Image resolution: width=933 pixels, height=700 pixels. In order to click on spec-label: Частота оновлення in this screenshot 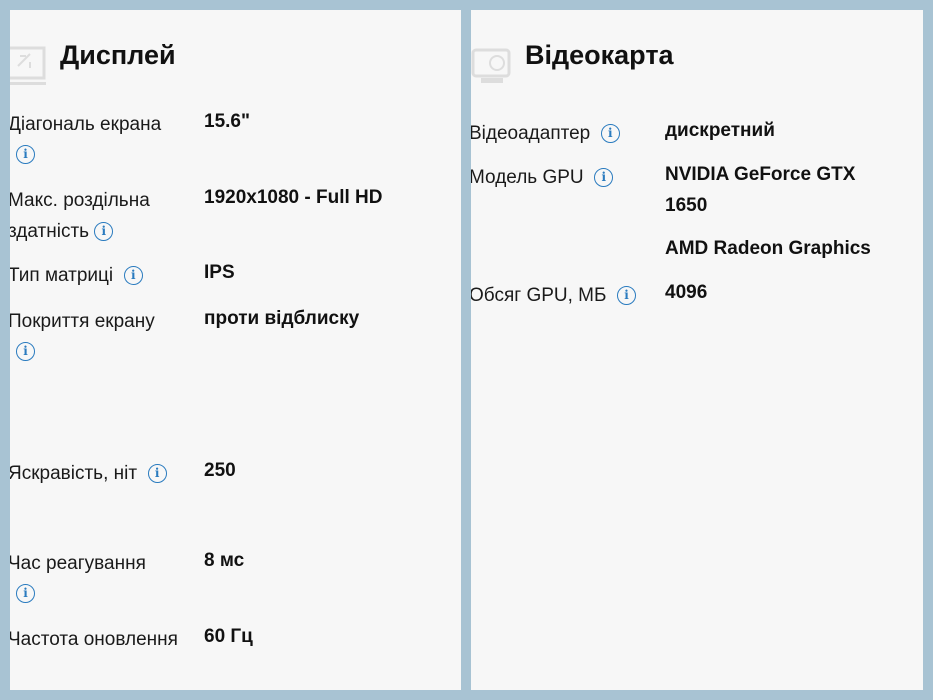, I will do `click(94, 639)`.